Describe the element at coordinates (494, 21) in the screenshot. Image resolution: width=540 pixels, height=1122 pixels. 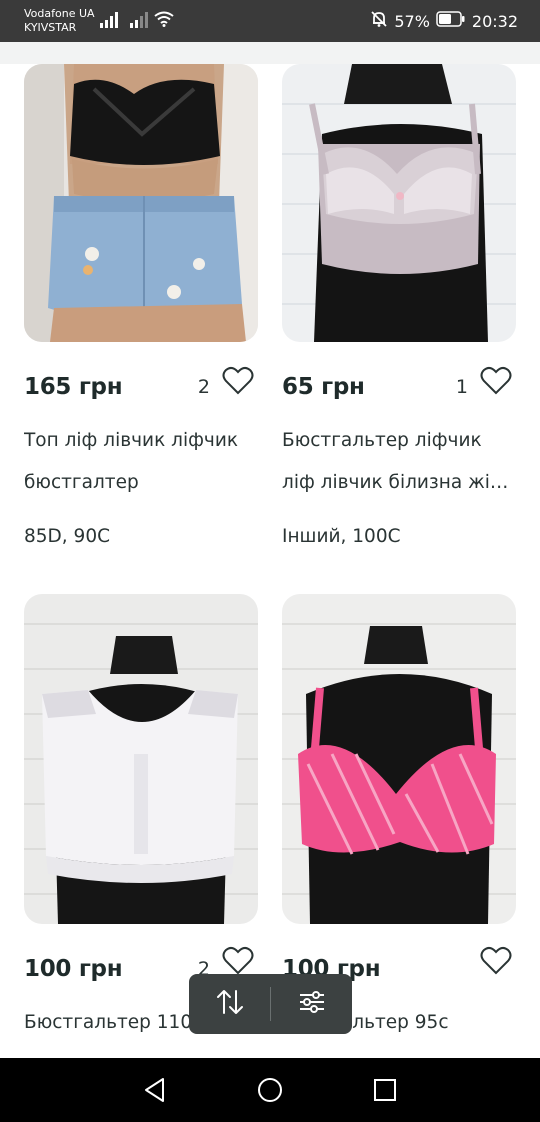
I see `clock: 20:32` at that location.